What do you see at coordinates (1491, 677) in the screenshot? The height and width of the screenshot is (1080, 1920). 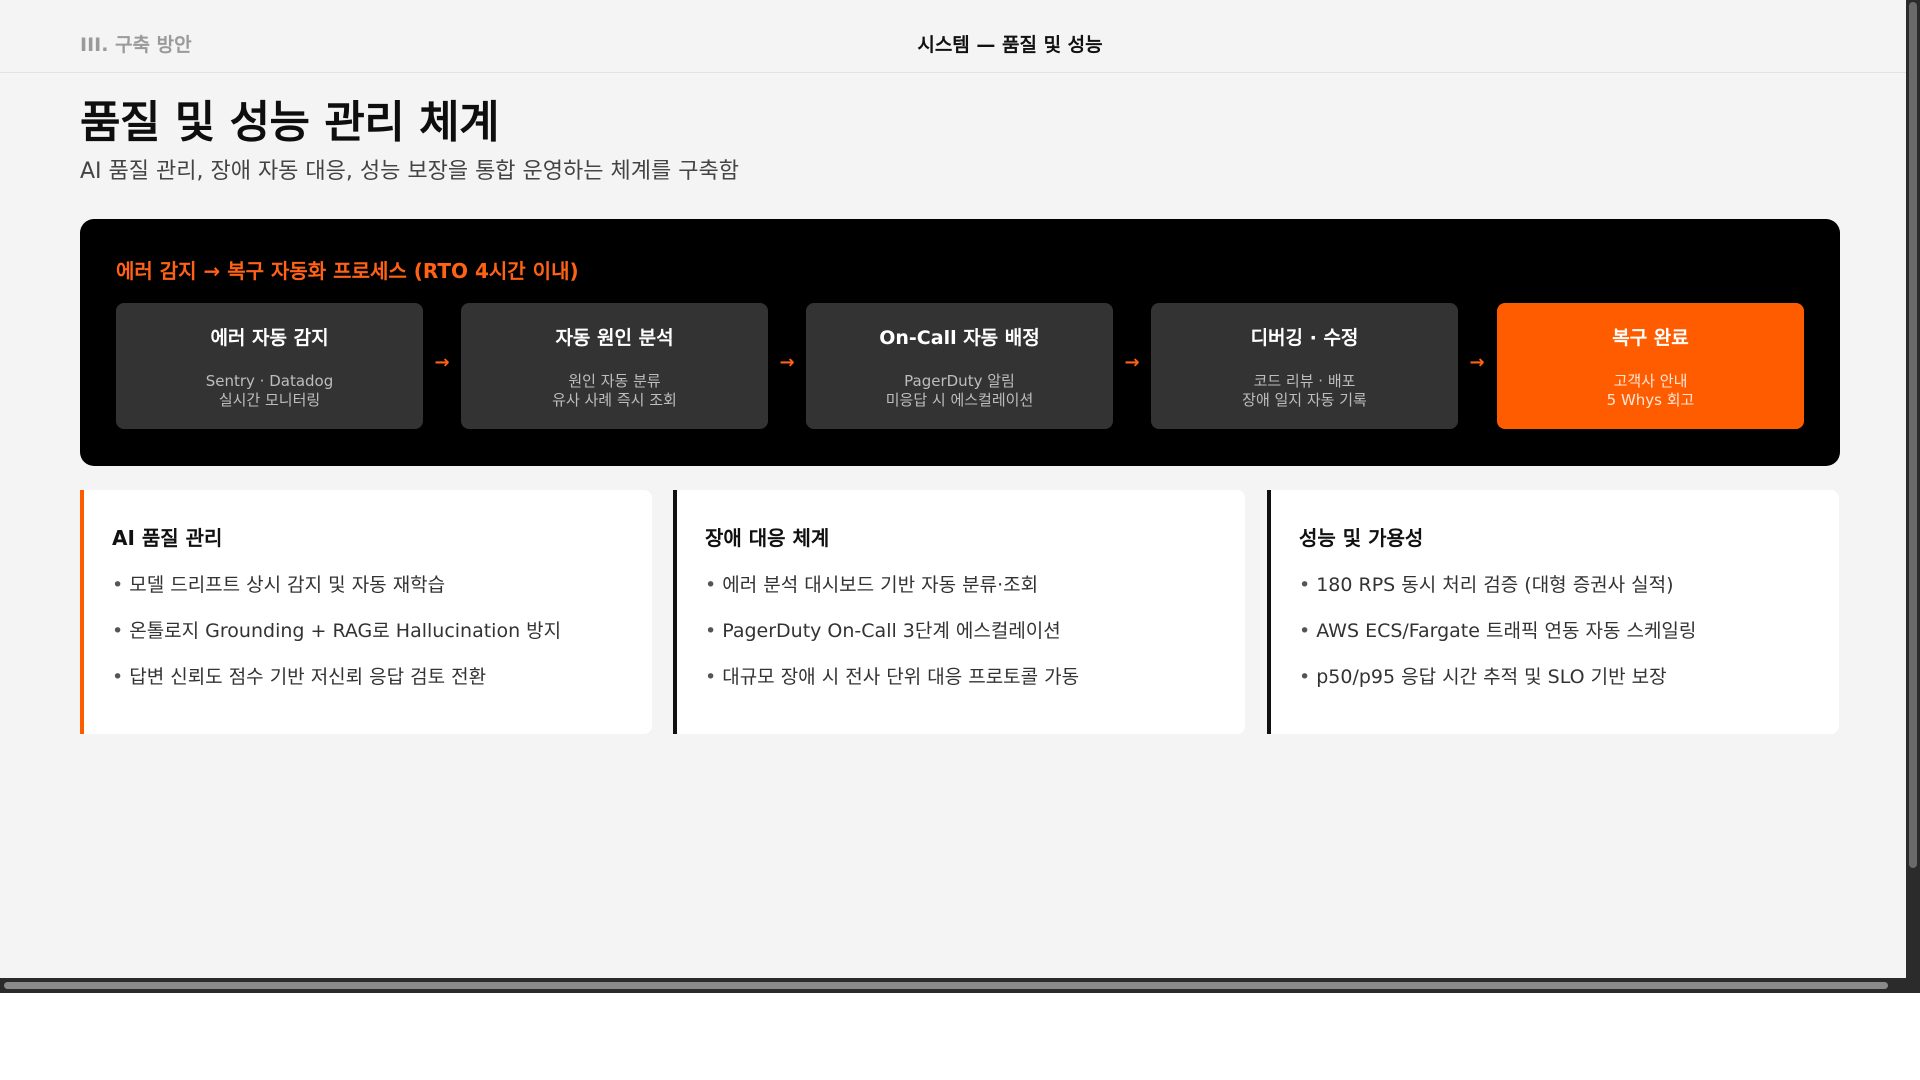 I see `list-item-text: p50/p95 응답 시간 추적 및 SLO 기반 보장` at bounding box center [1491, 677].